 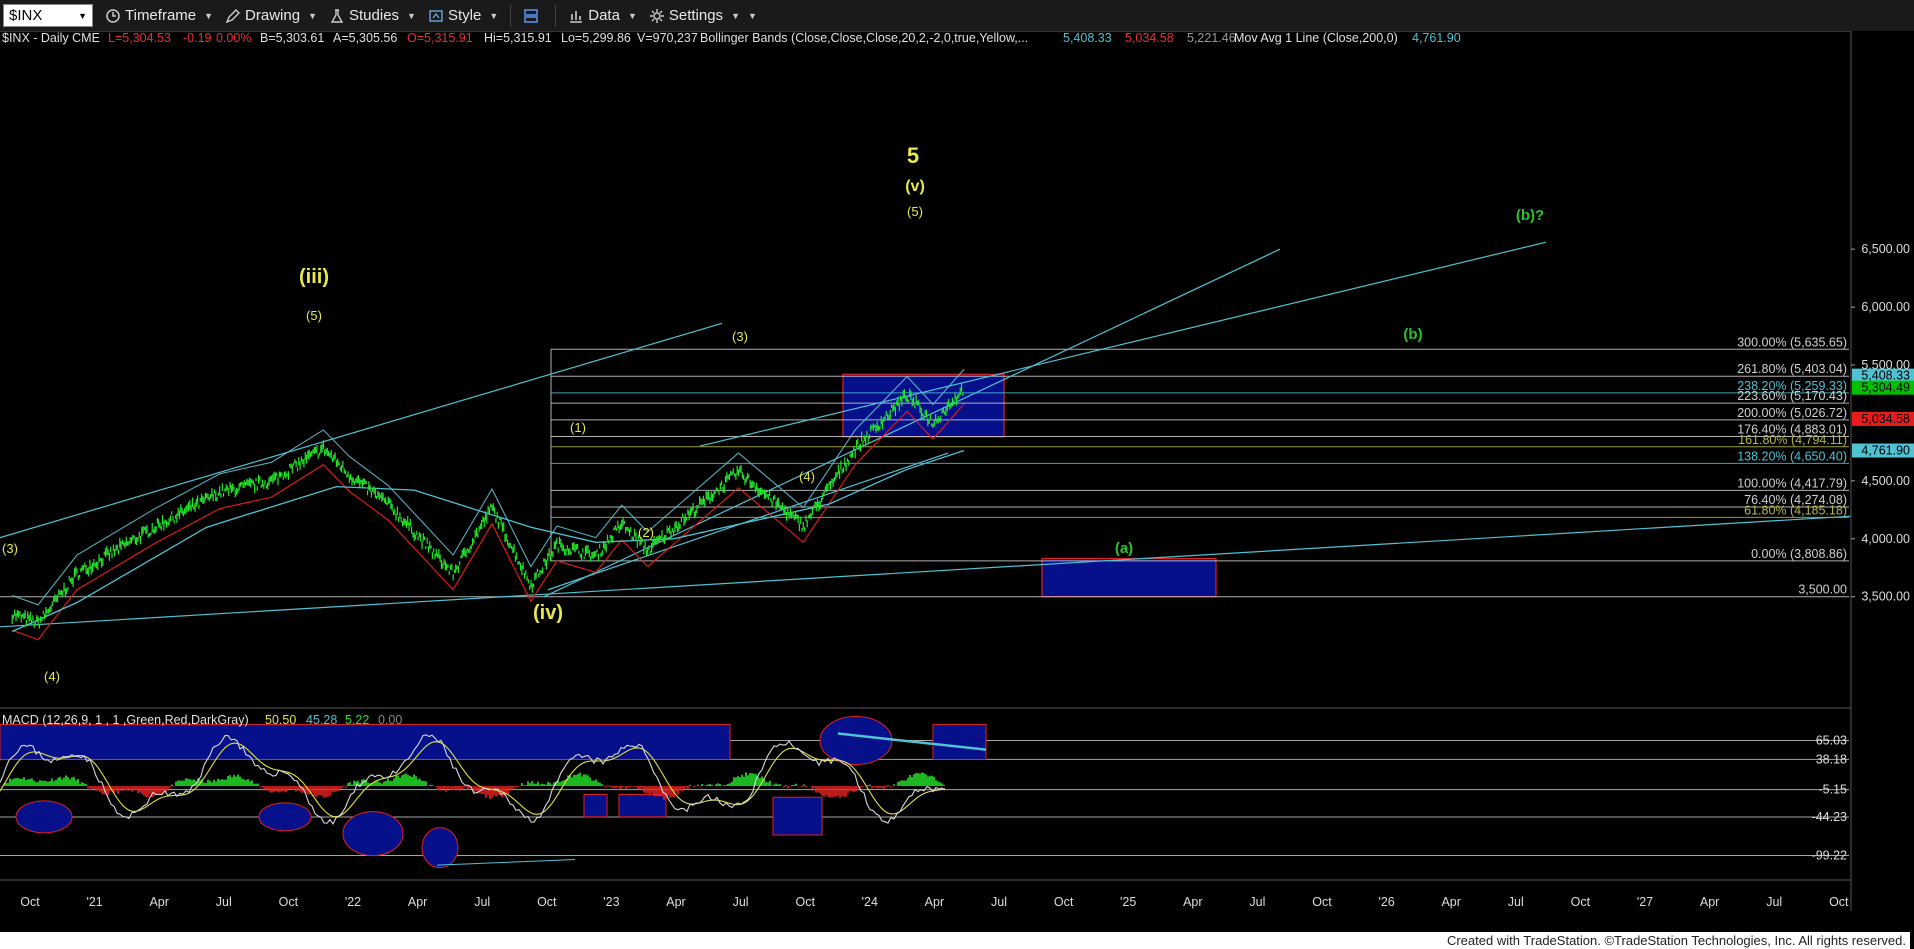 What do you see at coordinates (1885, 539) in the screenshot?
I see `price-tick-label: 4,000.00` at bounding box center [1885, 539].